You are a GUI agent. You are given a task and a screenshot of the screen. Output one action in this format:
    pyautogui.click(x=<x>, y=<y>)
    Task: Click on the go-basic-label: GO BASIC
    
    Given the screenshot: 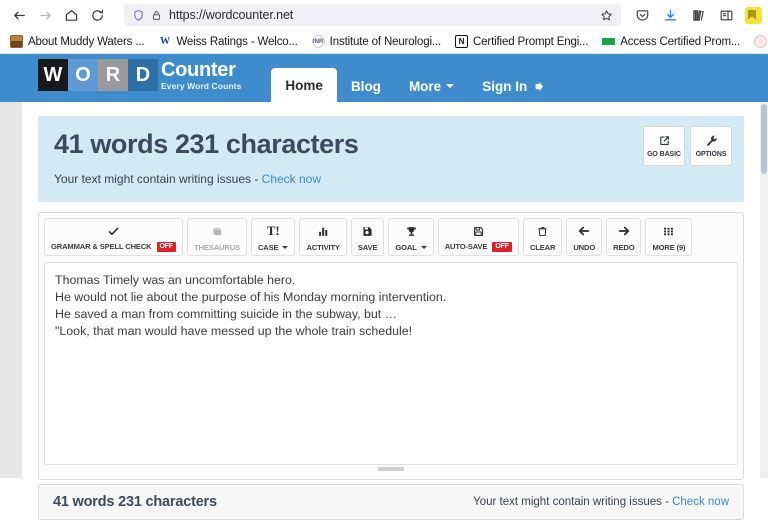 What is the action you would take?
    pyautogui.click(x=664, y=154)
    